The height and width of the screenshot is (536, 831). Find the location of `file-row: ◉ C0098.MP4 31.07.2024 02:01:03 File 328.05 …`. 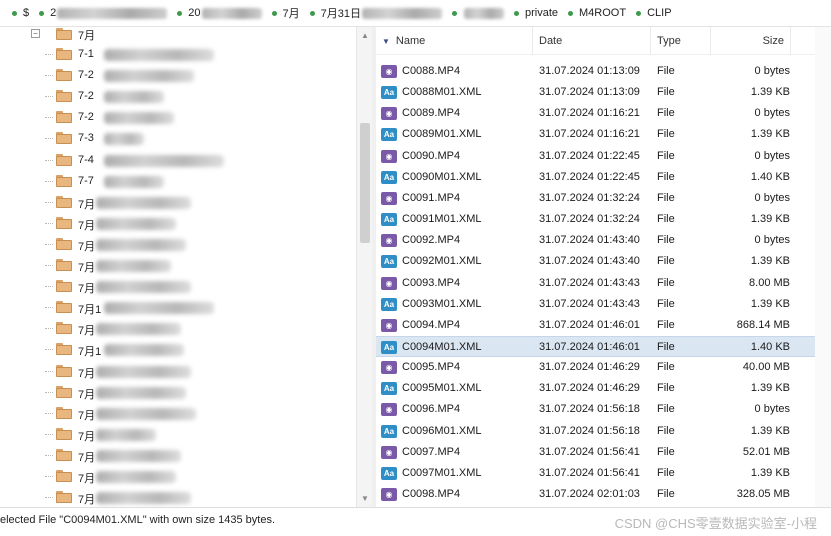

file-row: ◉ C0098.MP4 31.07.2024 02:01:03 File 328.05 … is located at coordinates (603, 494).